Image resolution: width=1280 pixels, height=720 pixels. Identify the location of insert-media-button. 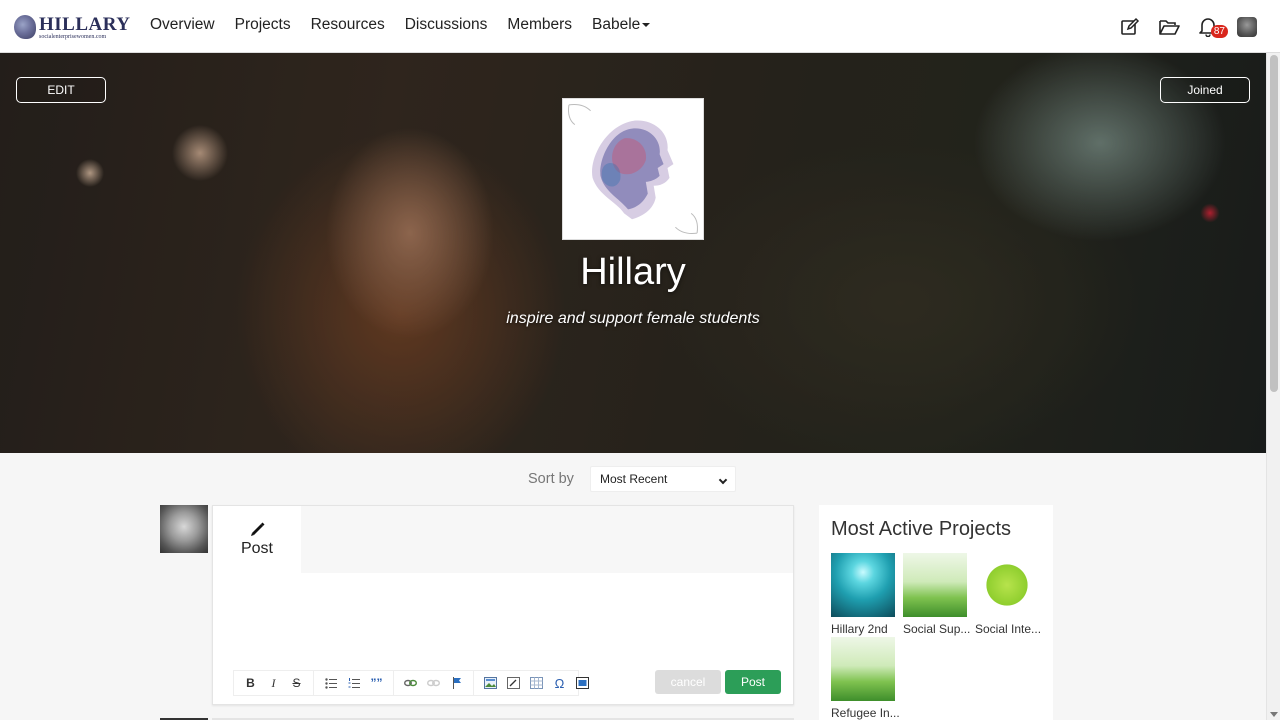
(582, 683).